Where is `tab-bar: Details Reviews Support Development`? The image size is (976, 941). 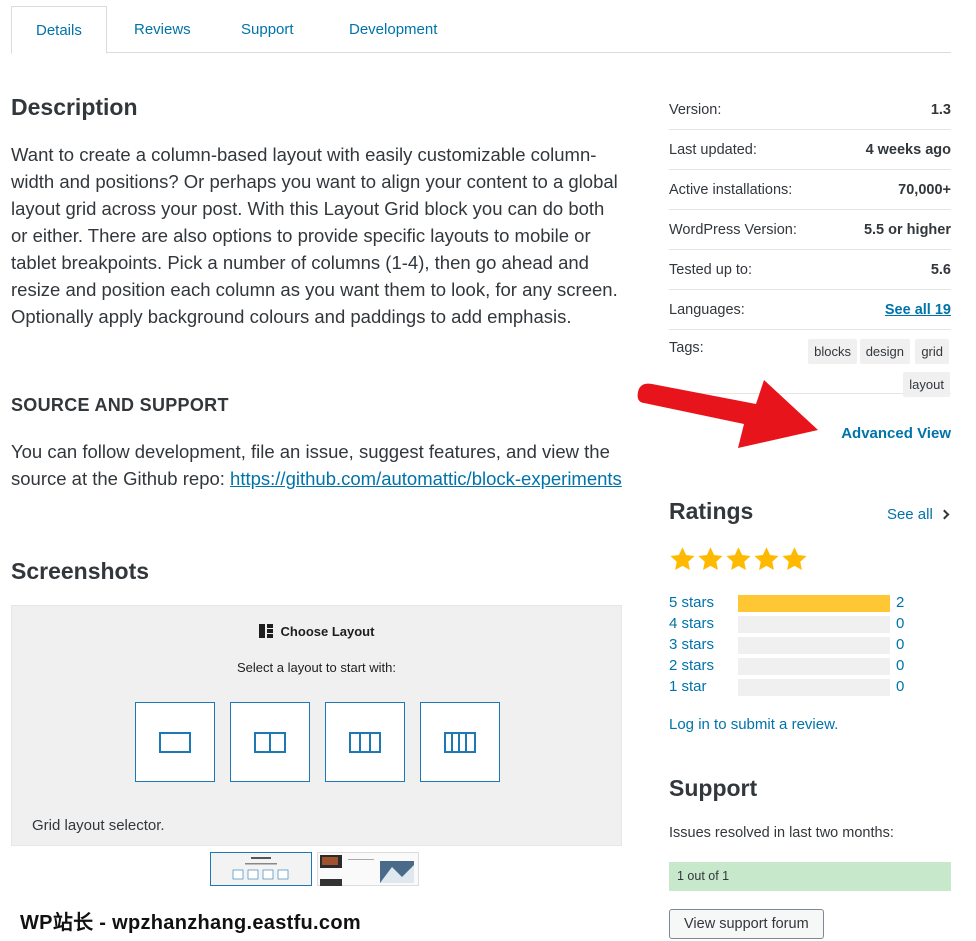
tab-bar: Details Reviews Support Development is located at coordinates (481, 30).